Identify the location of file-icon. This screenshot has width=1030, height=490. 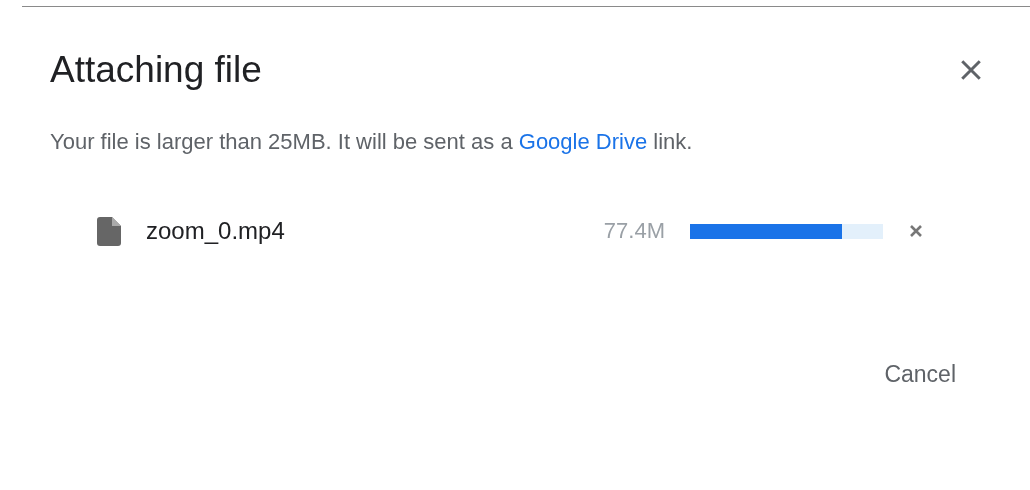
(109, 231).